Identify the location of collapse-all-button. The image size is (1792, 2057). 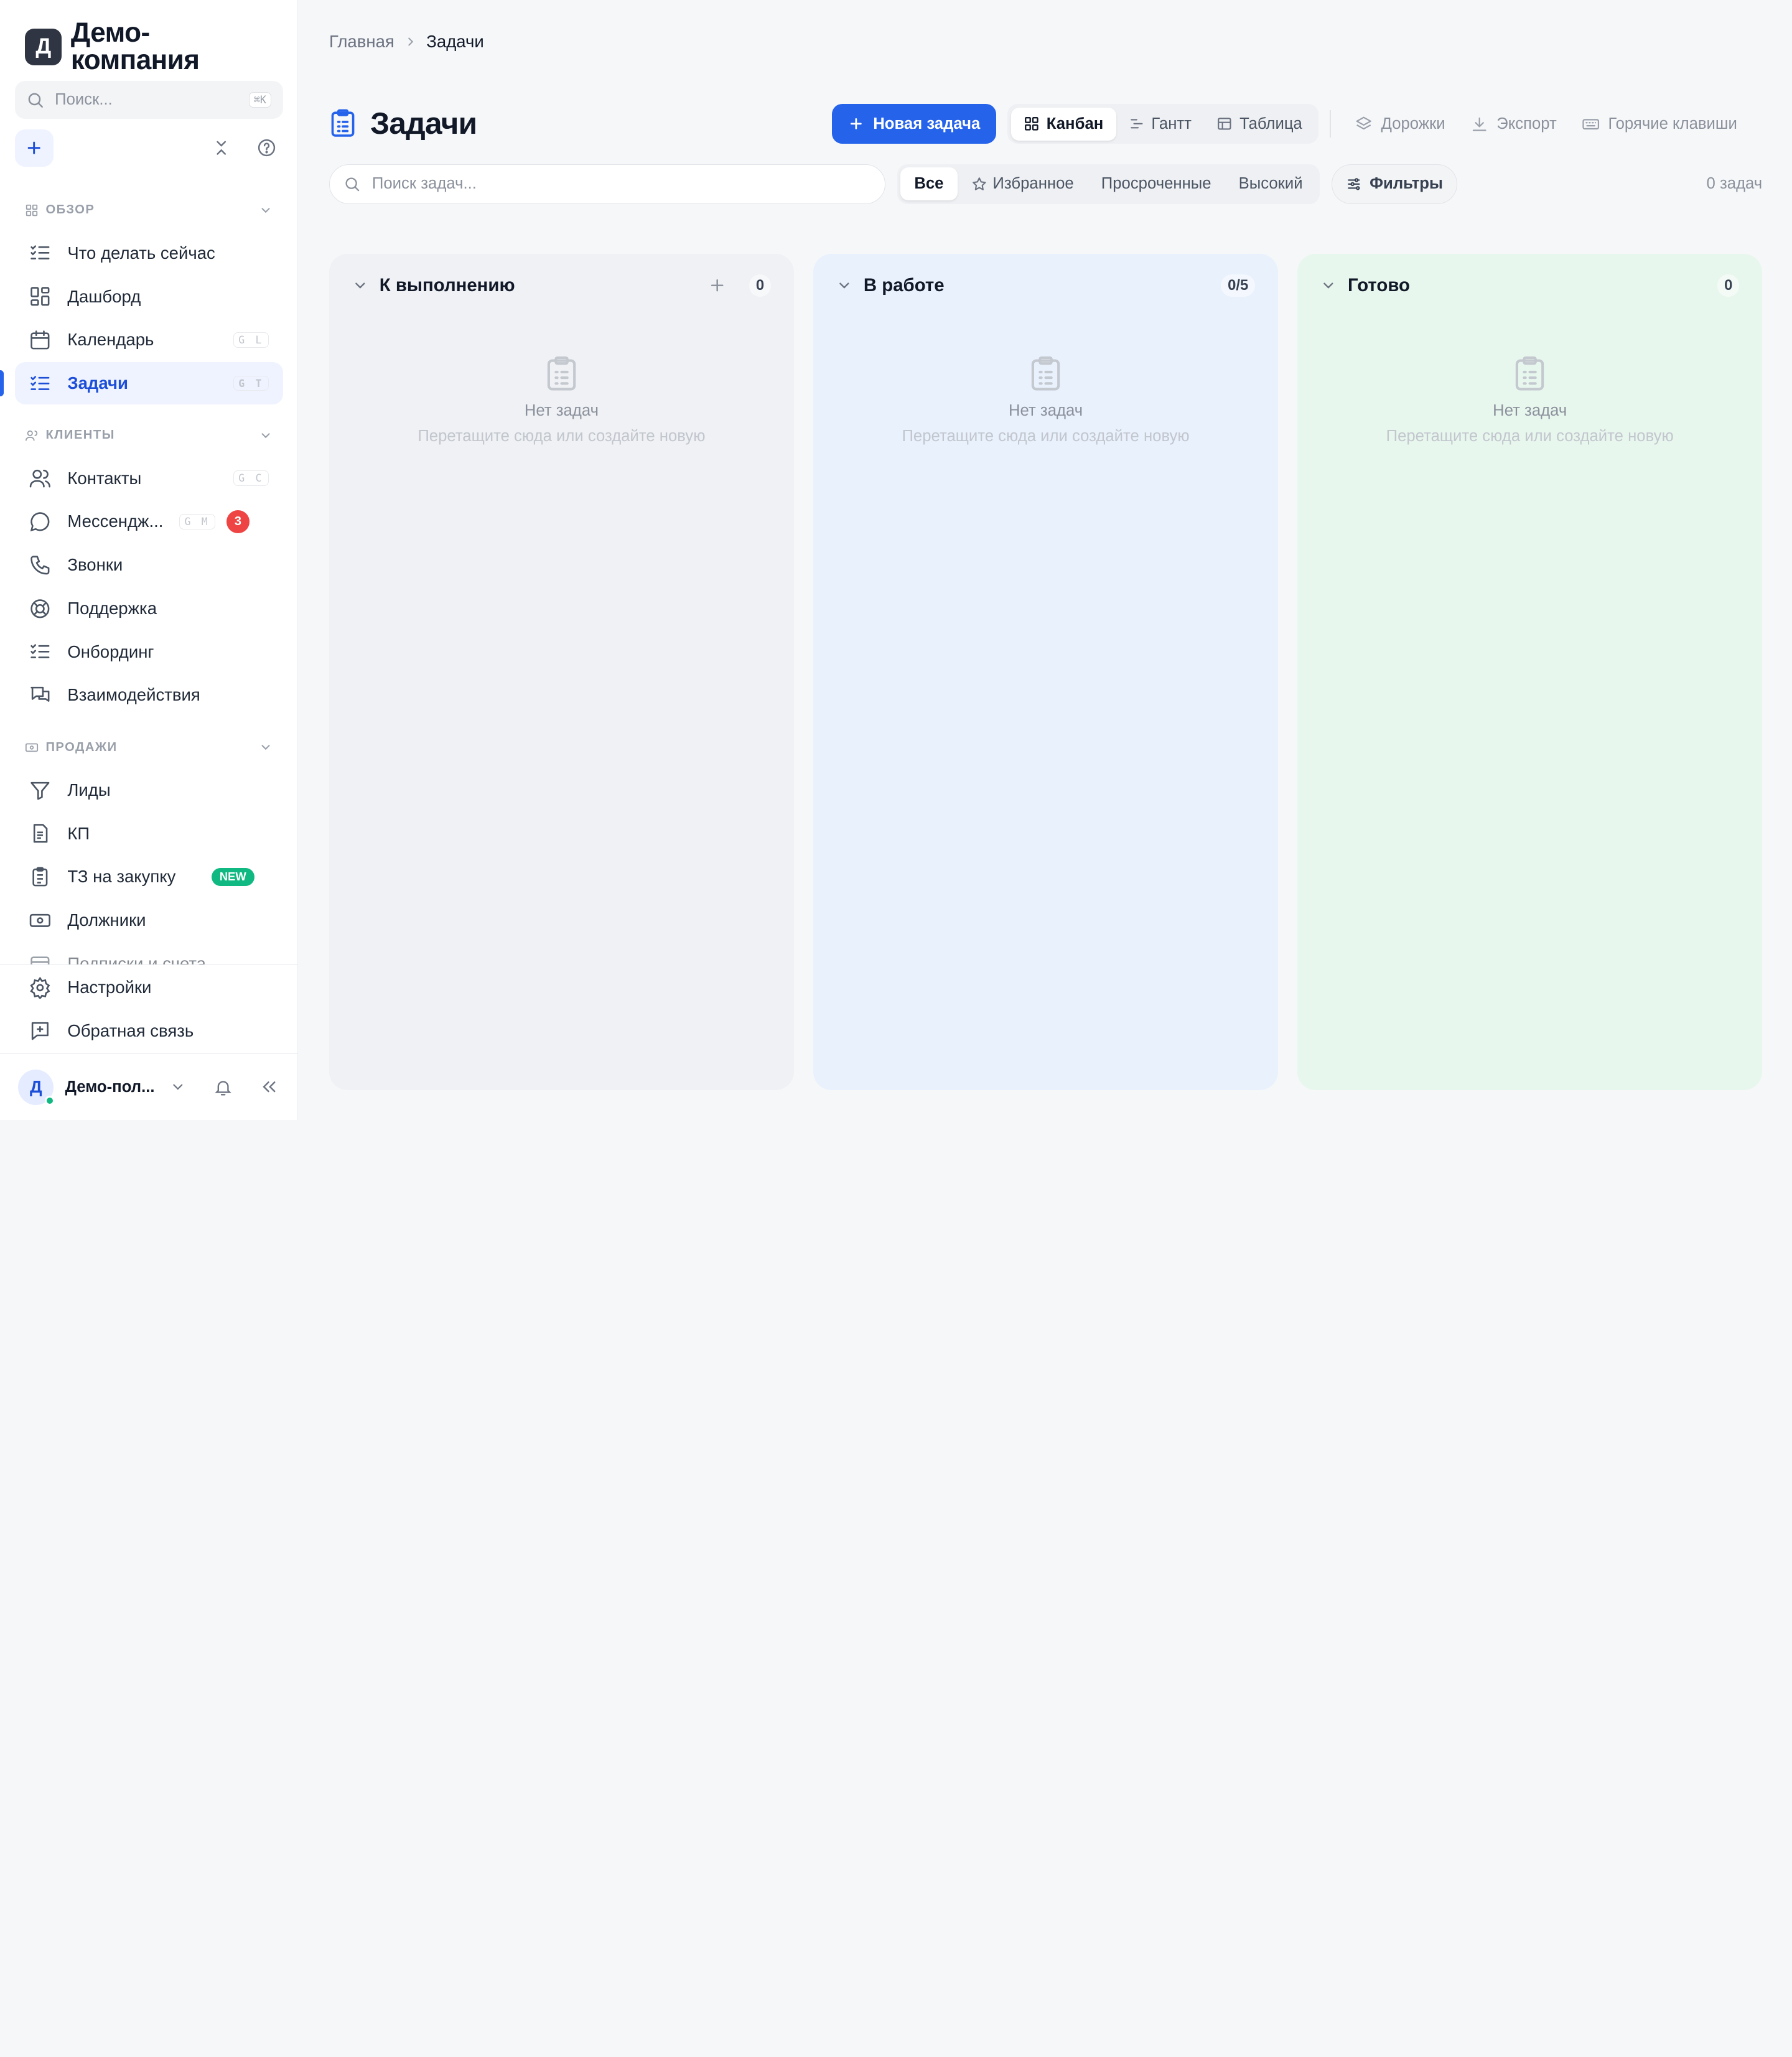
(222, 147).